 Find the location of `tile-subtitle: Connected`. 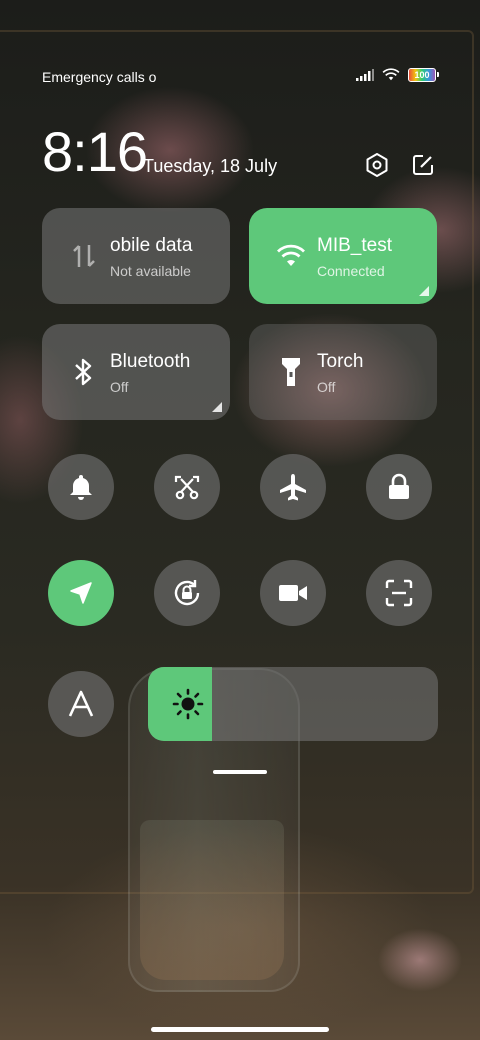

tile-subtitle: Connected is located at coordinates (351, 271).